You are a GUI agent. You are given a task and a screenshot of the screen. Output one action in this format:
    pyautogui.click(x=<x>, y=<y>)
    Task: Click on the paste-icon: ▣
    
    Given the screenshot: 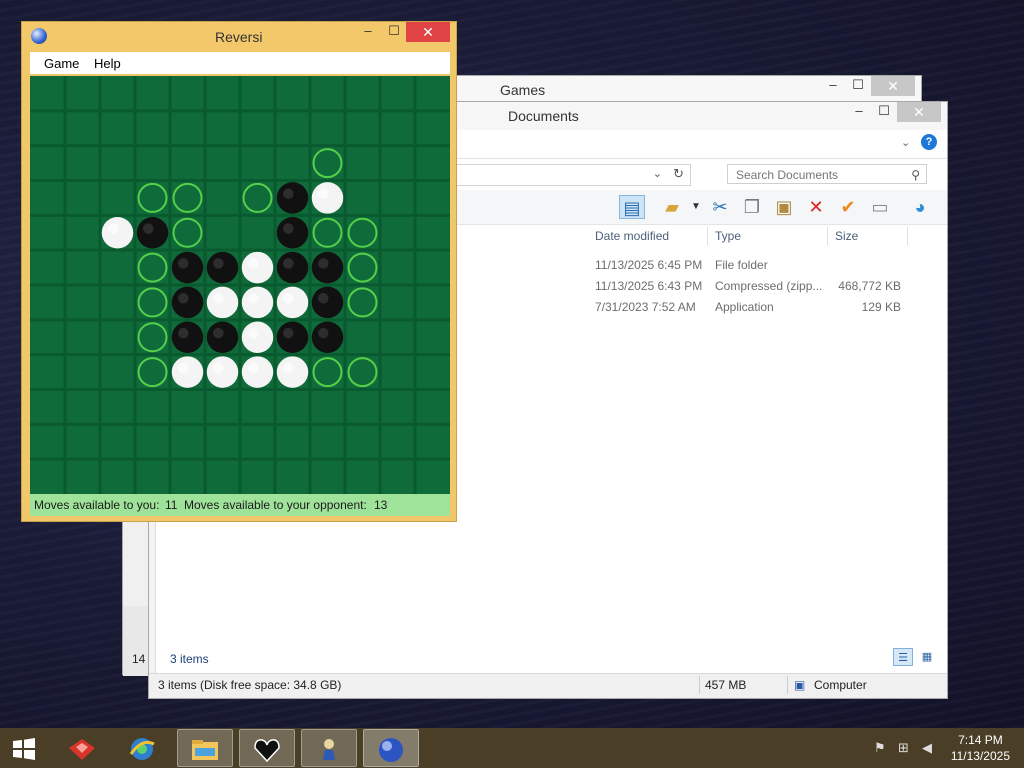 What is the action you would take?
    pyautogui.click(x=784, y=207)
    